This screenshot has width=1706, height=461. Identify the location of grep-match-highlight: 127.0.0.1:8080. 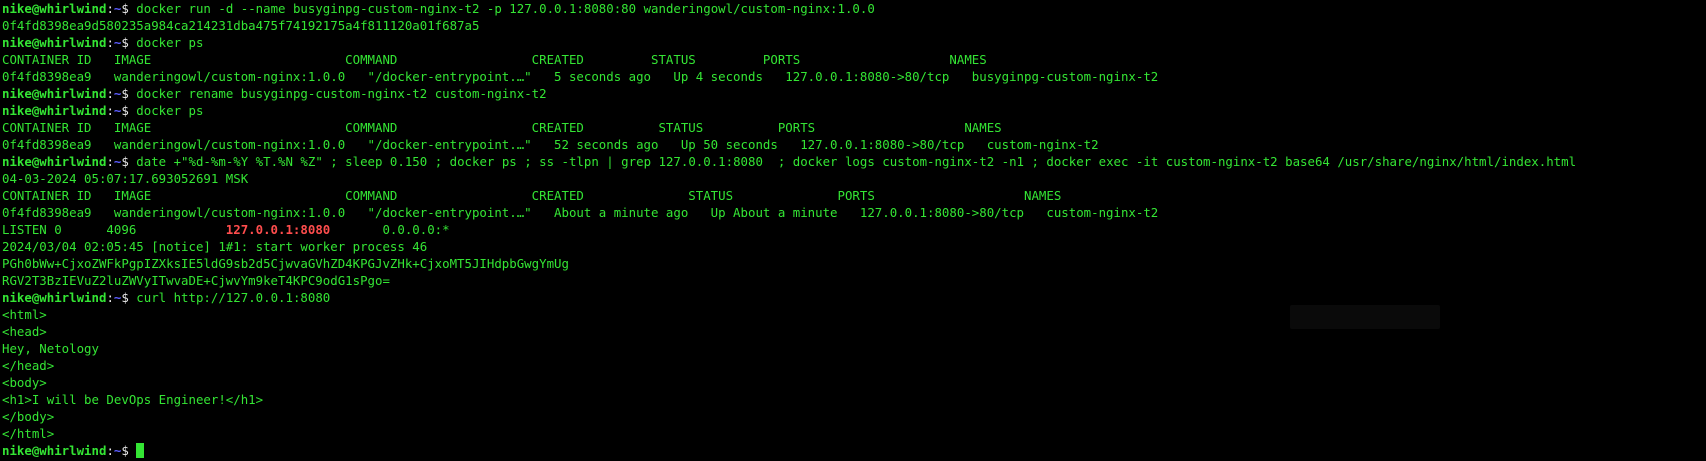
(278, 229).